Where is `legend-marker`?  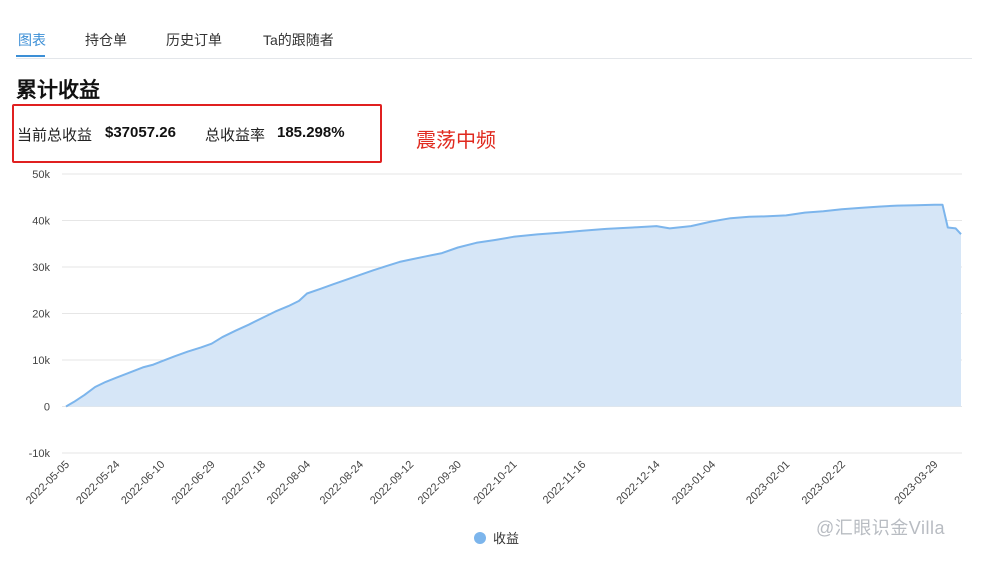
legend-marker is located at coordinates (480, 538).